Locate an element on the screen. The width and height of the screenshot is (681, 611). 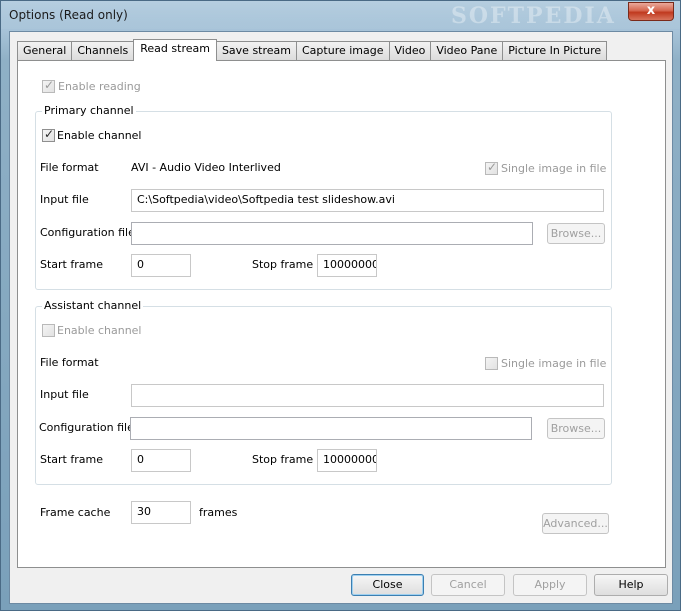
window-close-button: x is located at coordinates (651, 11).